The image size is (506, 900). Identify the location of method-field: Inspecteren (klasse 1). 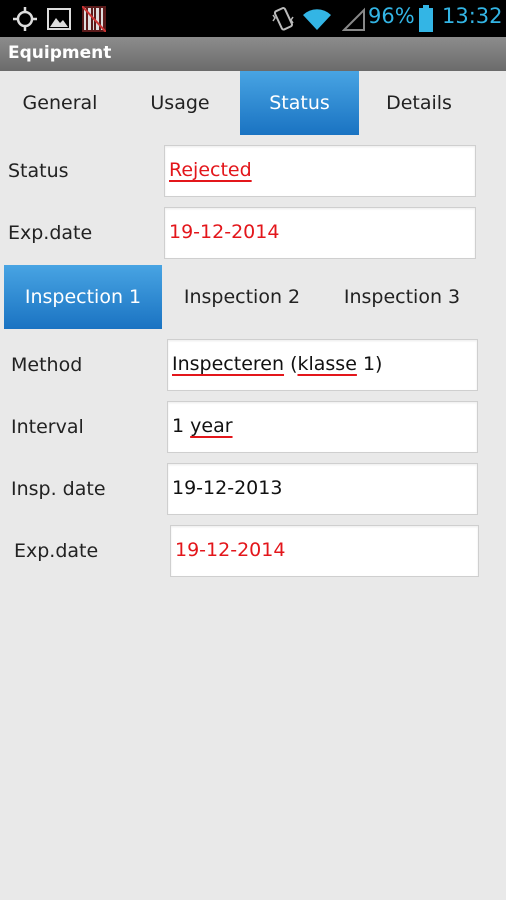
(322, 365).